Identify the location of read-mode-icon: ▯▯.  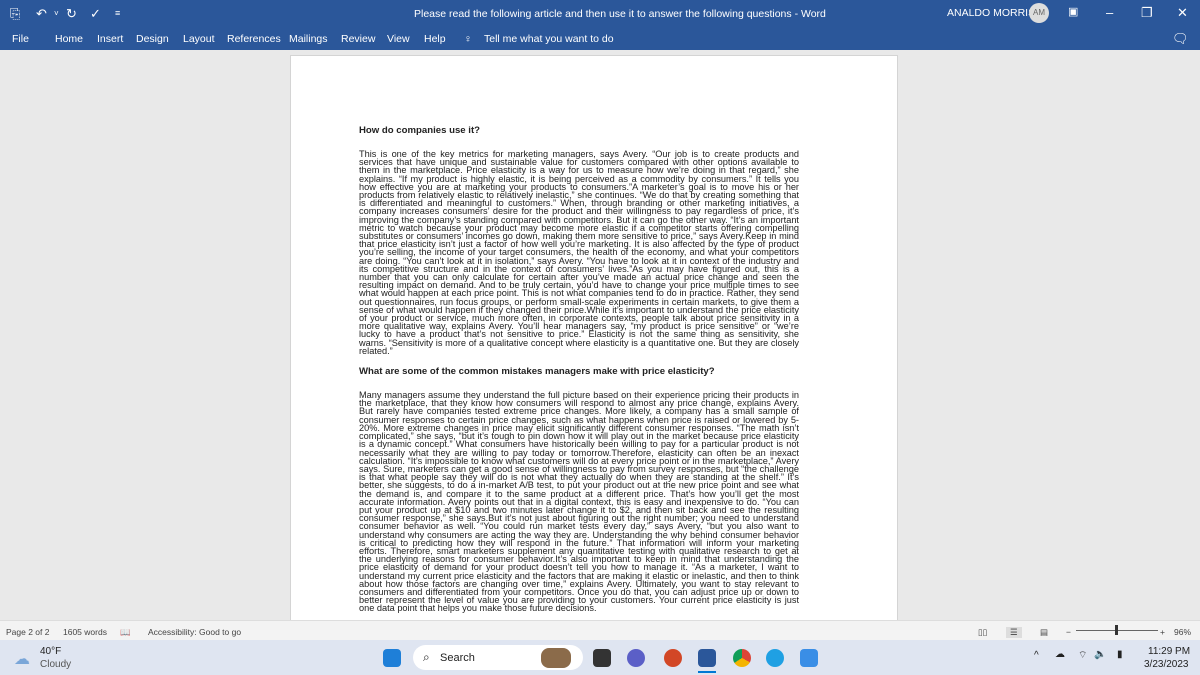
(982, 632).